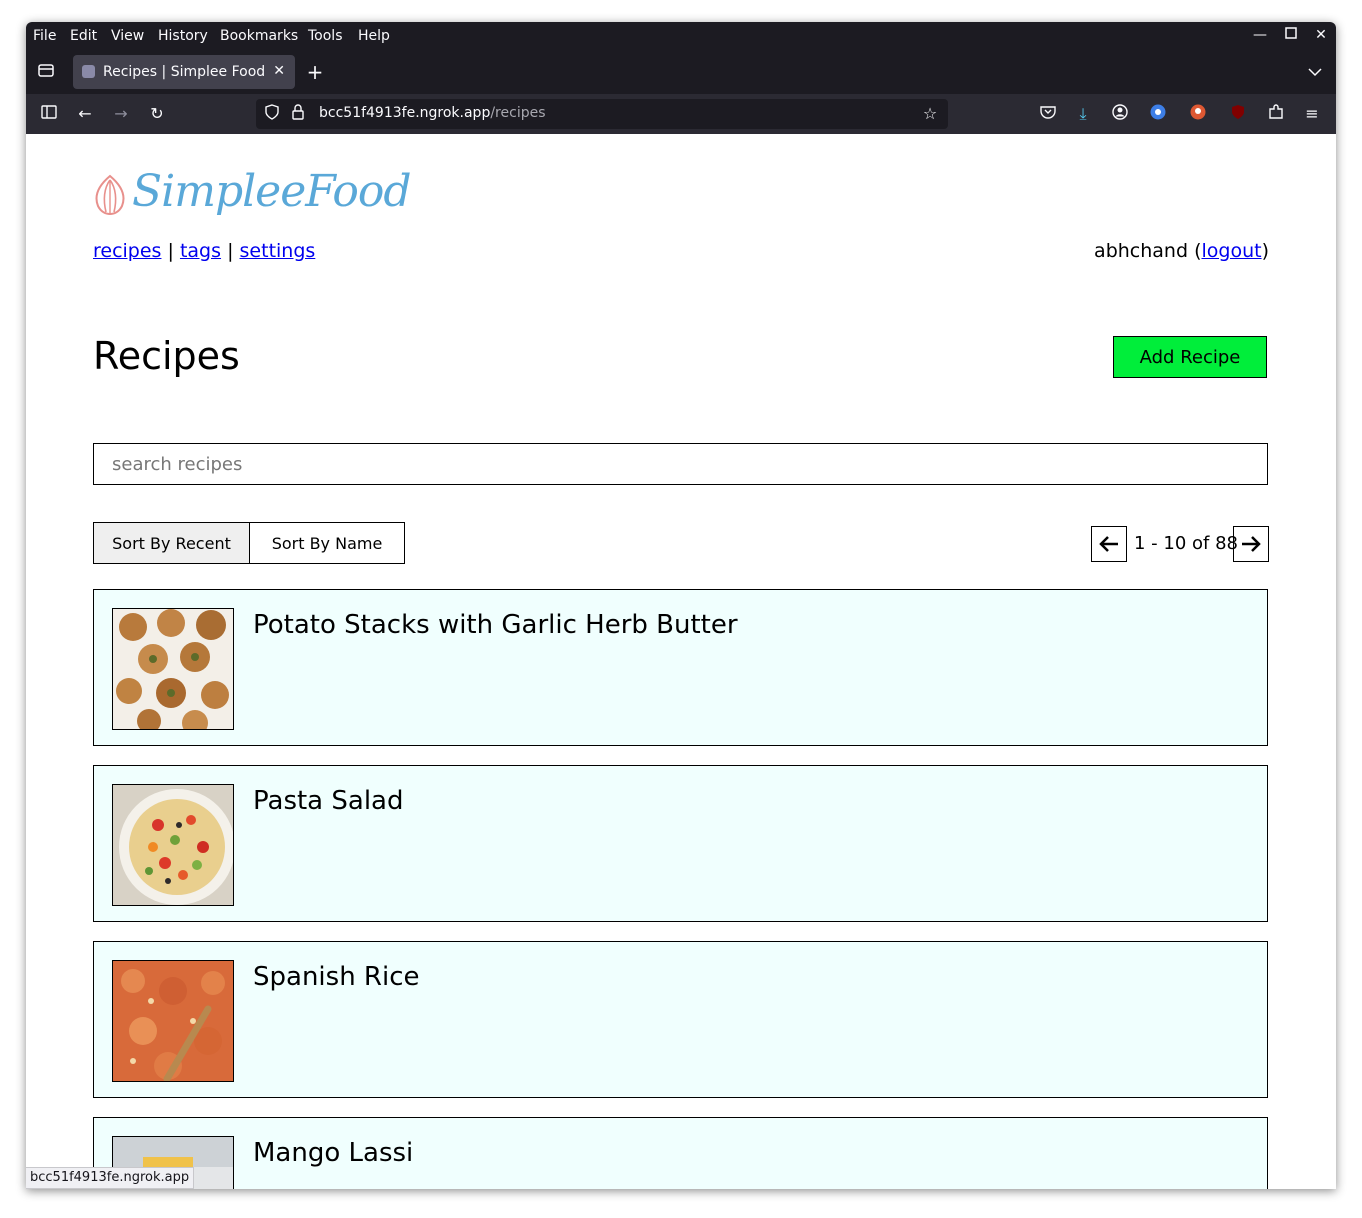 This screenshot has width=1362, height=1218. I want to click on back-icon: ←, so click(85, 114).